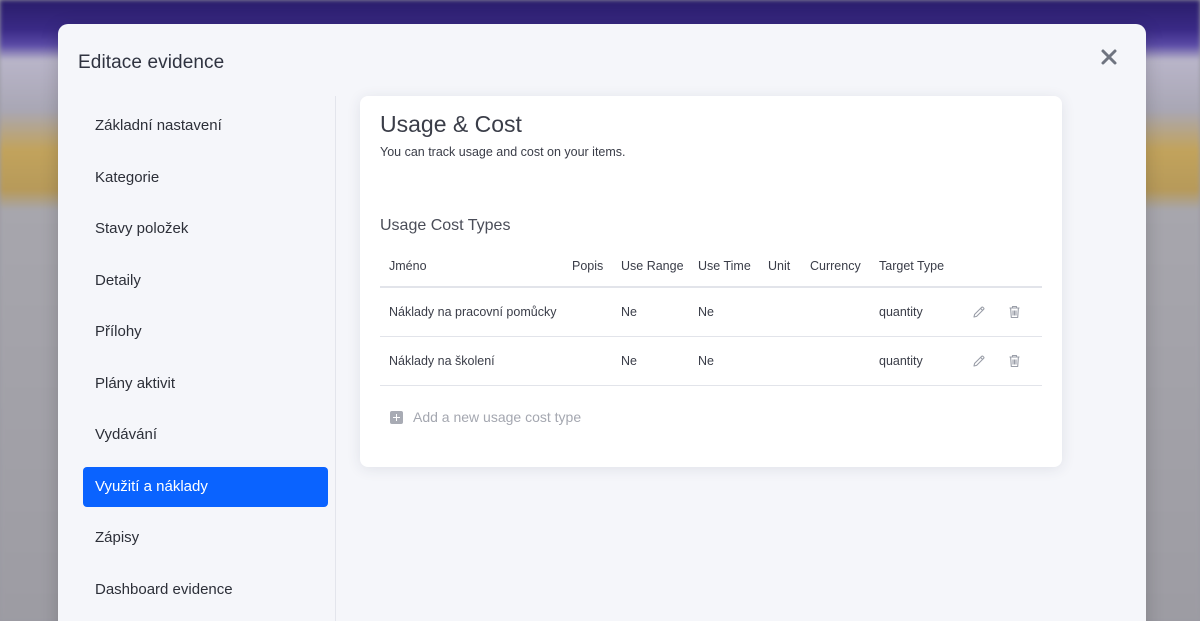  Describe the element at coordinates (445, 225) in the screenshot. I see `section-title: Usage Cost Types` at that location.